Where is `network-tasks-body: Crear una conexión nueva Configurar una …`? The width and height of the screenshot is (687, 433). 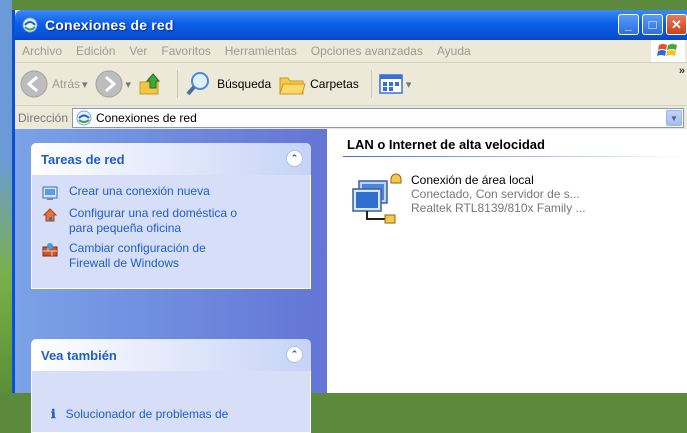 network-tasks-body: Crear una conexión nueva Configurar una … is located at coordinates (171, 232).